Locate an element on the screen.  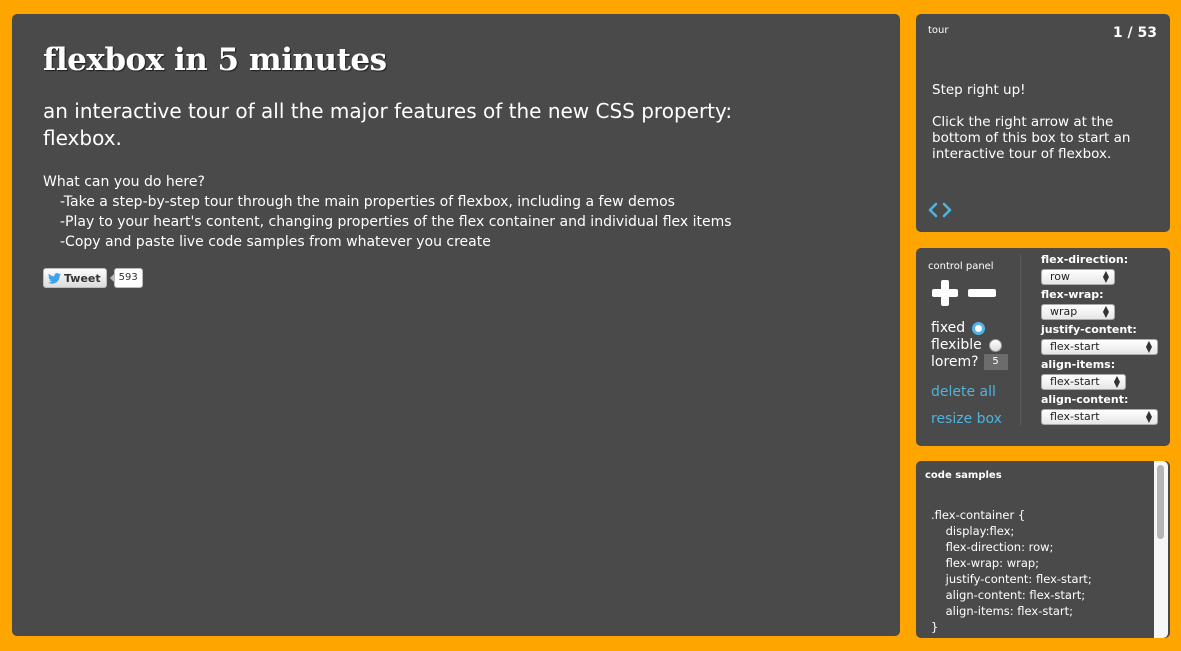
flexible-radio is located at coordinates (995, 345).